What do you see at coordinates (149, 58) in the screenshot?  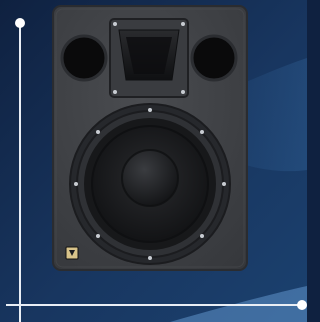 I see `horn-tweeter` at bounding box center [149, 58].